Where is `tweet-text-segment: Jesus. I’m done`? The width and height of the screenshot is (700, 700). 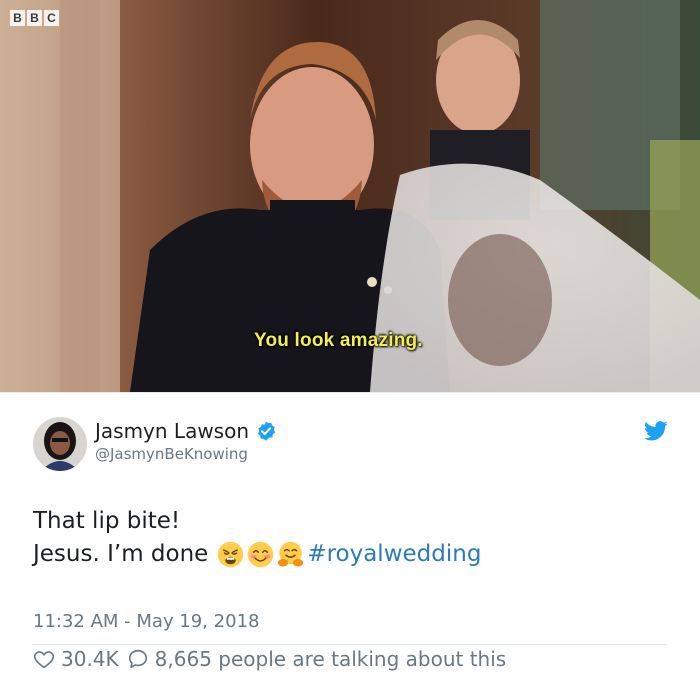
tweet-text-segment: Jesus. I’m done is located at coordinates (121, 554).